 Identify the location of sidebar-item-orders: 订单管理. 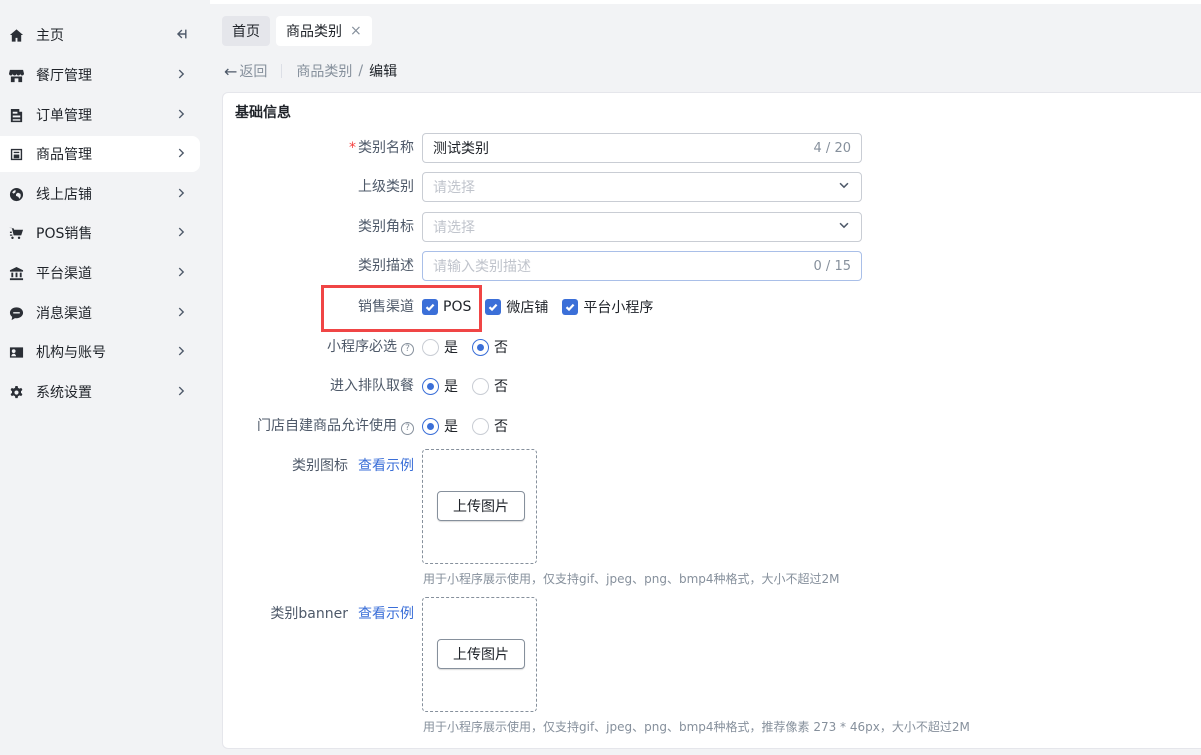
(100, 115).